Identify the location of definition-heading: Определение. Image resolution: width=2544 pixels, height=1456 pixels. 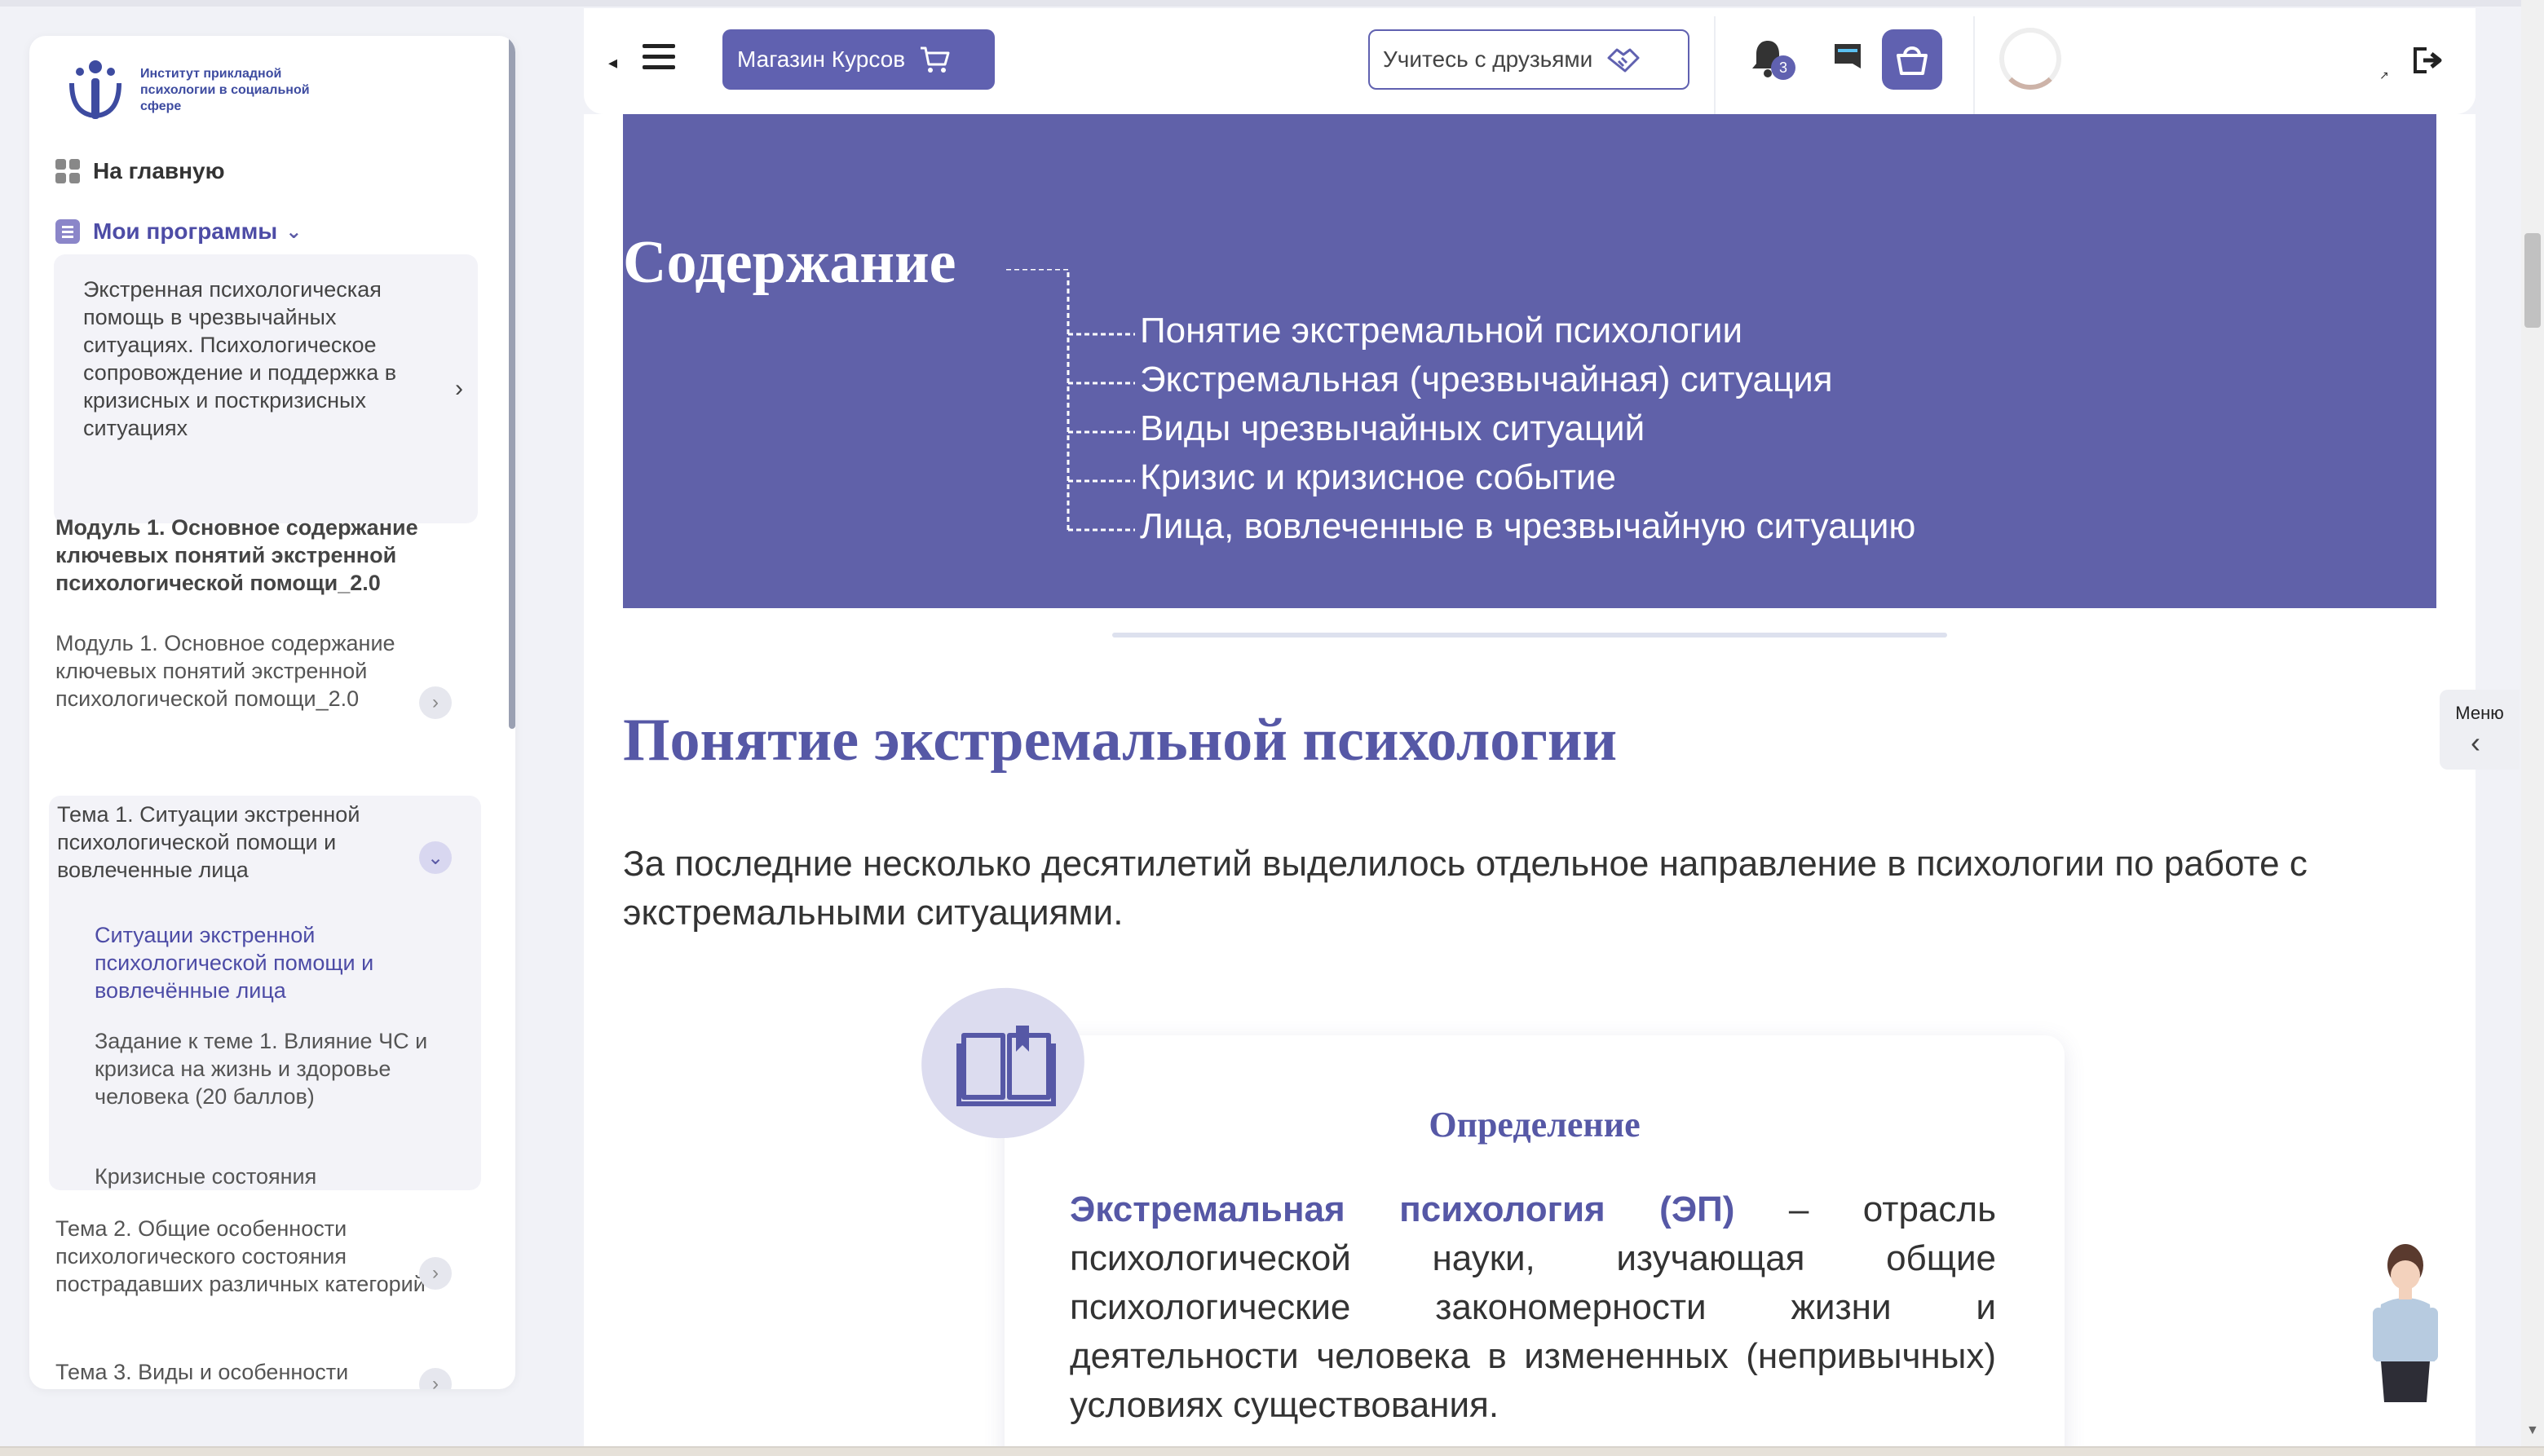
(1535, 1125).